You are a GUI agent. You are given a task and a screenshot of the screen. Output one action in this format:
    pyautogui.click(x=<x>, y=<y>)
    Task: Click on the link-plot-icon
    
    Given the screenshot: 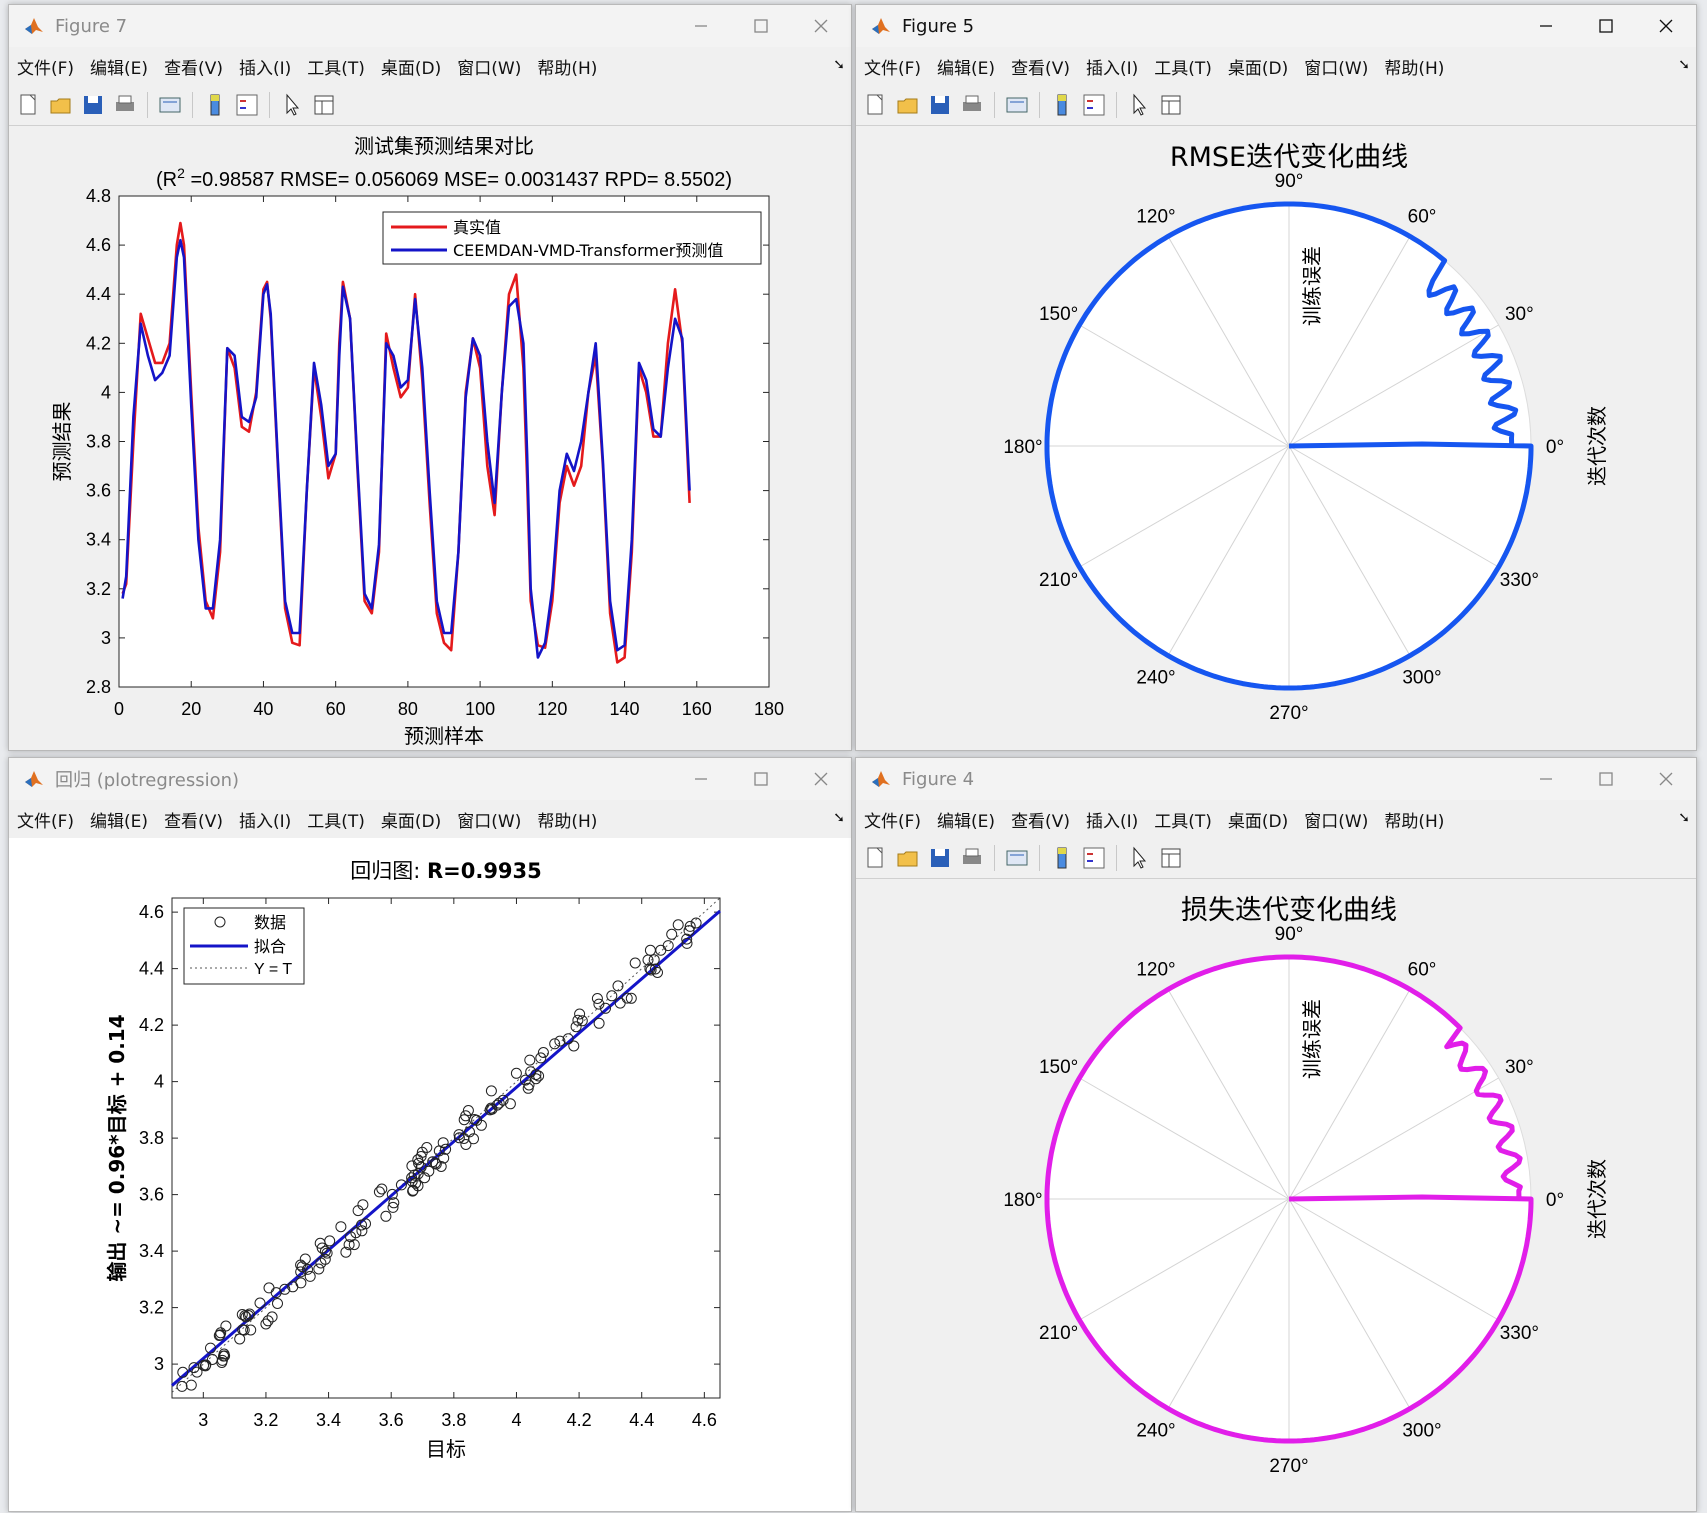 What is the action you would take?
    pyautogui.click(x=170, y=105)
    